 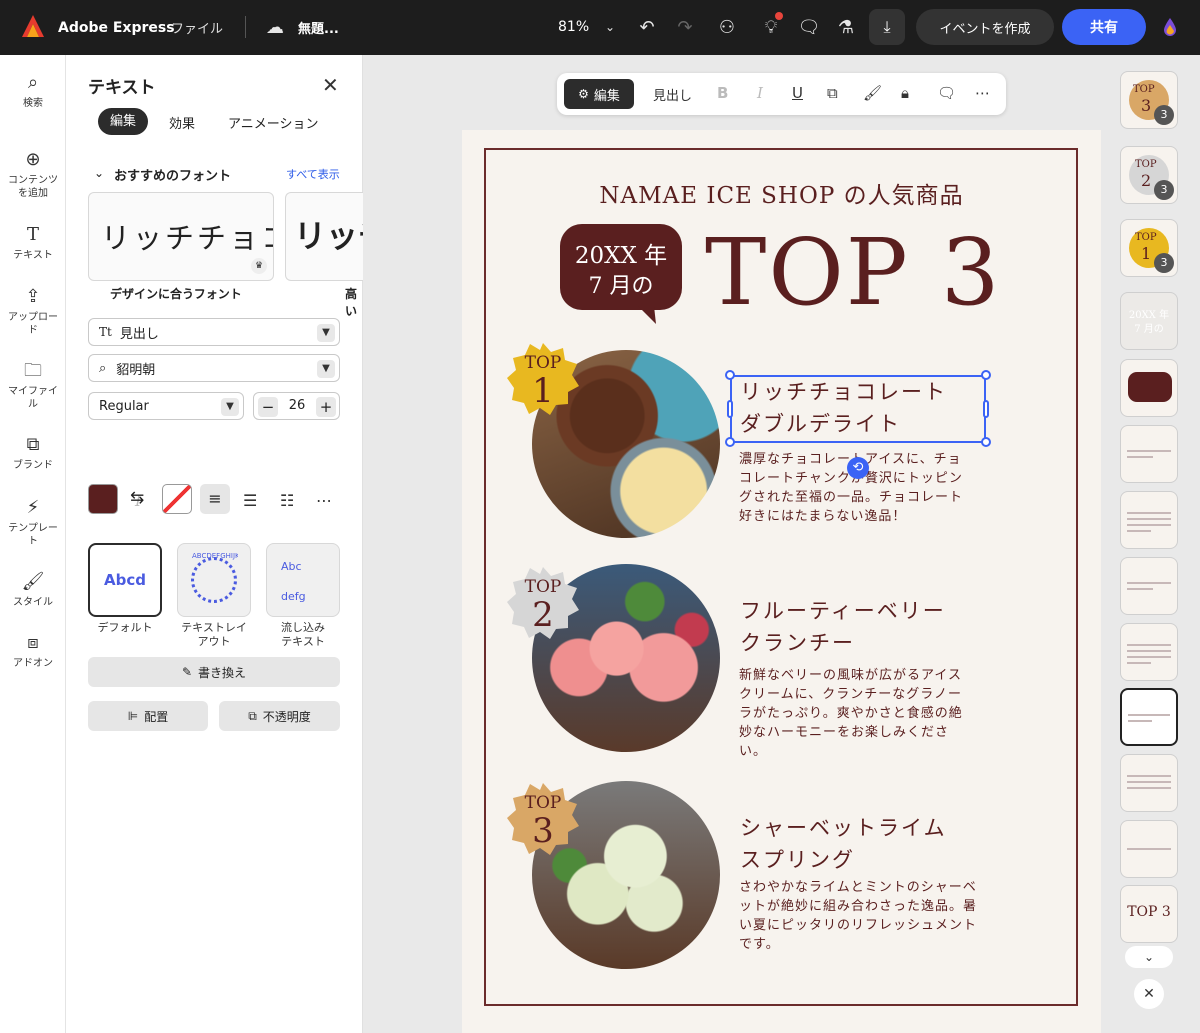 I want to click on arrange-button: ⊫ 配置, so click(x=148, y=716).